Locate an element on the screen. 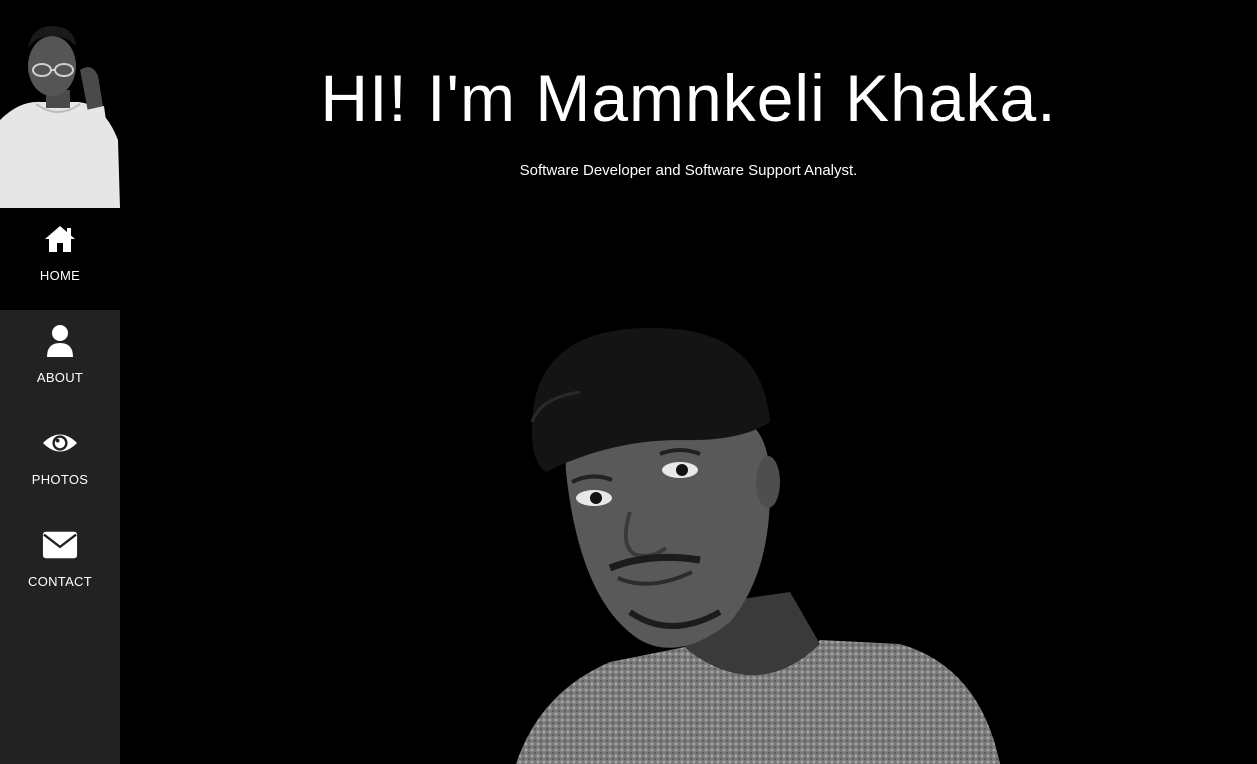 This screenshot has height=764, width=1257. user-icon is located at coordinates (60, 341).